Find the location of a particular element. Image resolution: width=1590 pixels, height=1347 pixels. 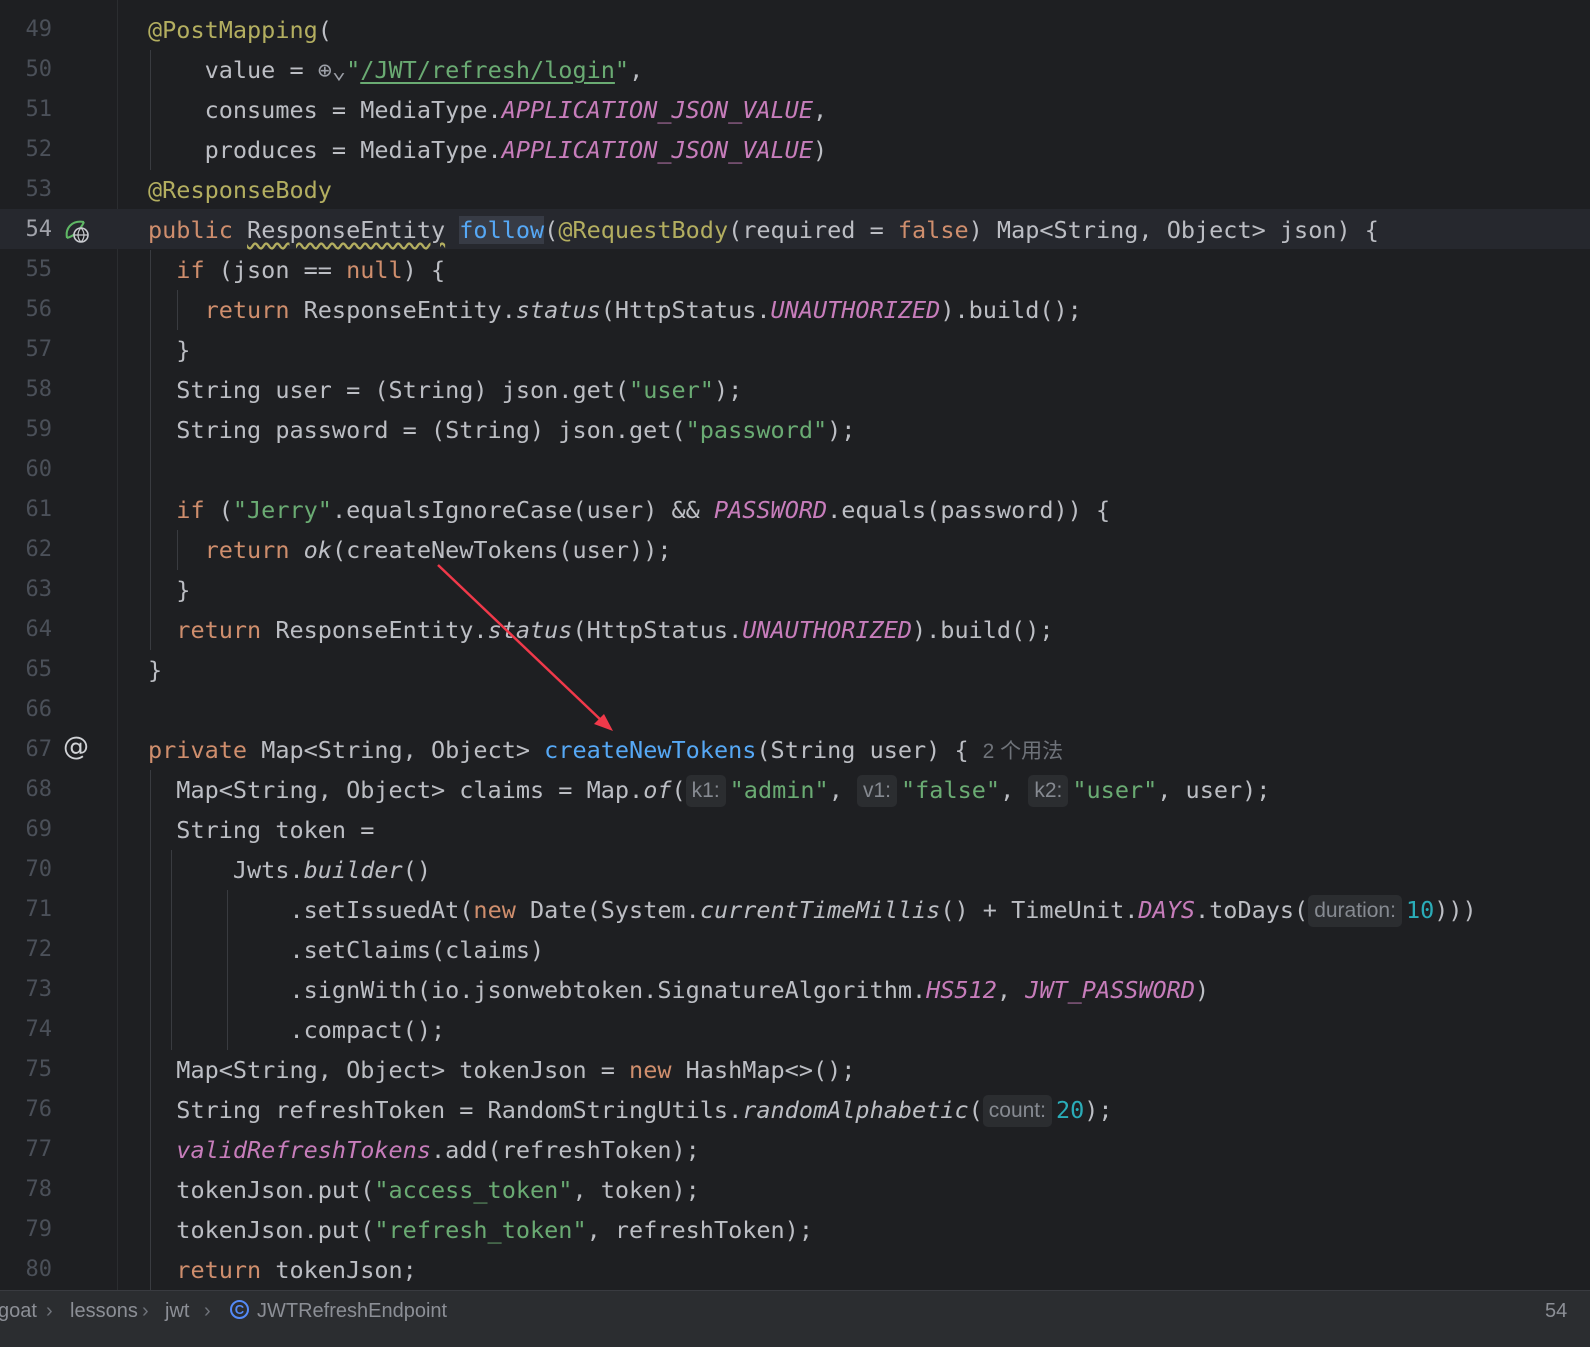

line-number: 53 is located at coordinates (26, 190).